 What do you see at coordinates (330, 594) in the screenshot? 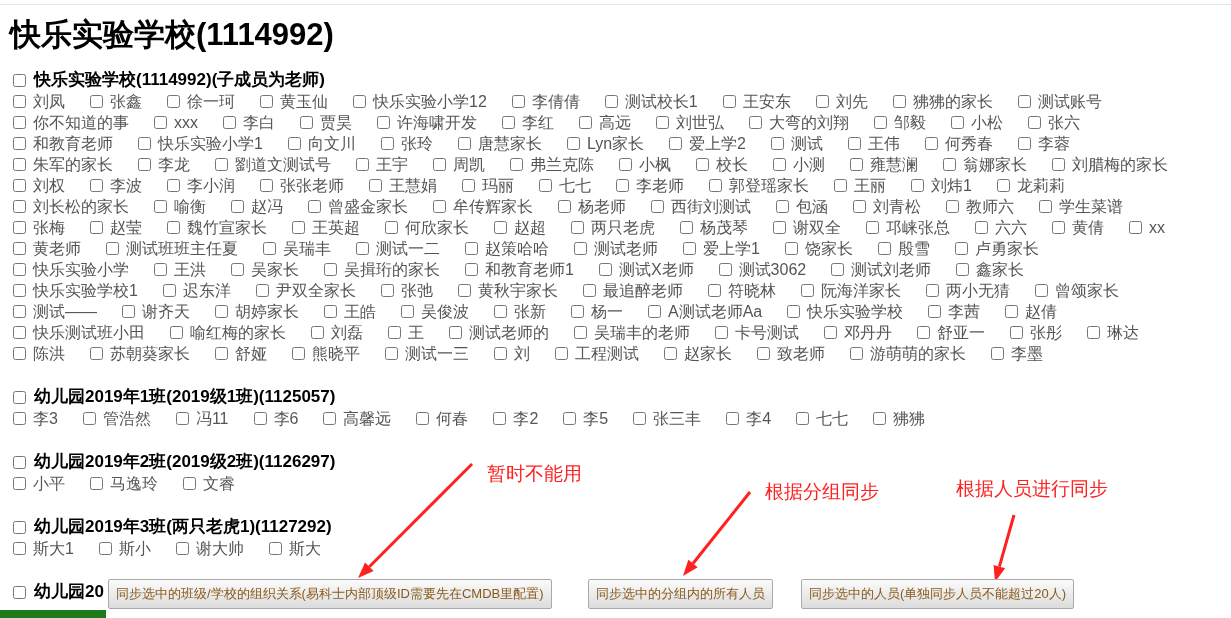
I see `sync-button: 同步选中的班级/学校的组织关系(易科士内部顶级ID需要先在CMDB里配置)` at bounding box center [330, 594].